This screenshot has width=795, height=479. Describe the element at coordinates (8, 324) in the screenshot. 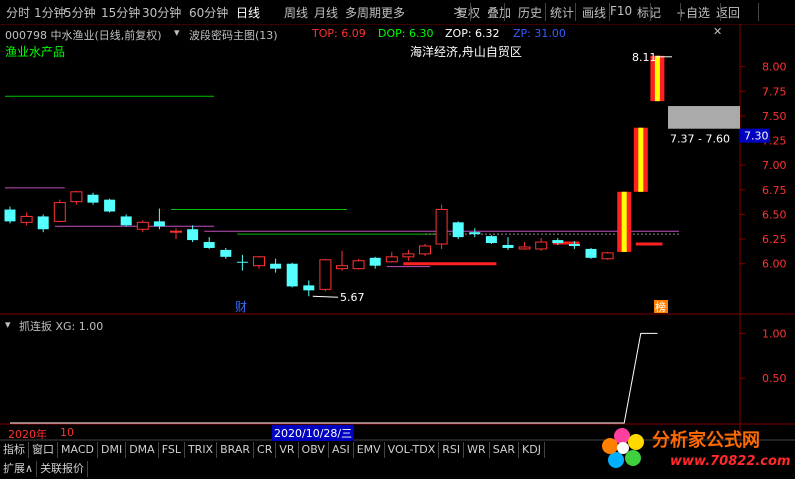

I see `sub-panel-dropdown-icon: ▾` at that location.